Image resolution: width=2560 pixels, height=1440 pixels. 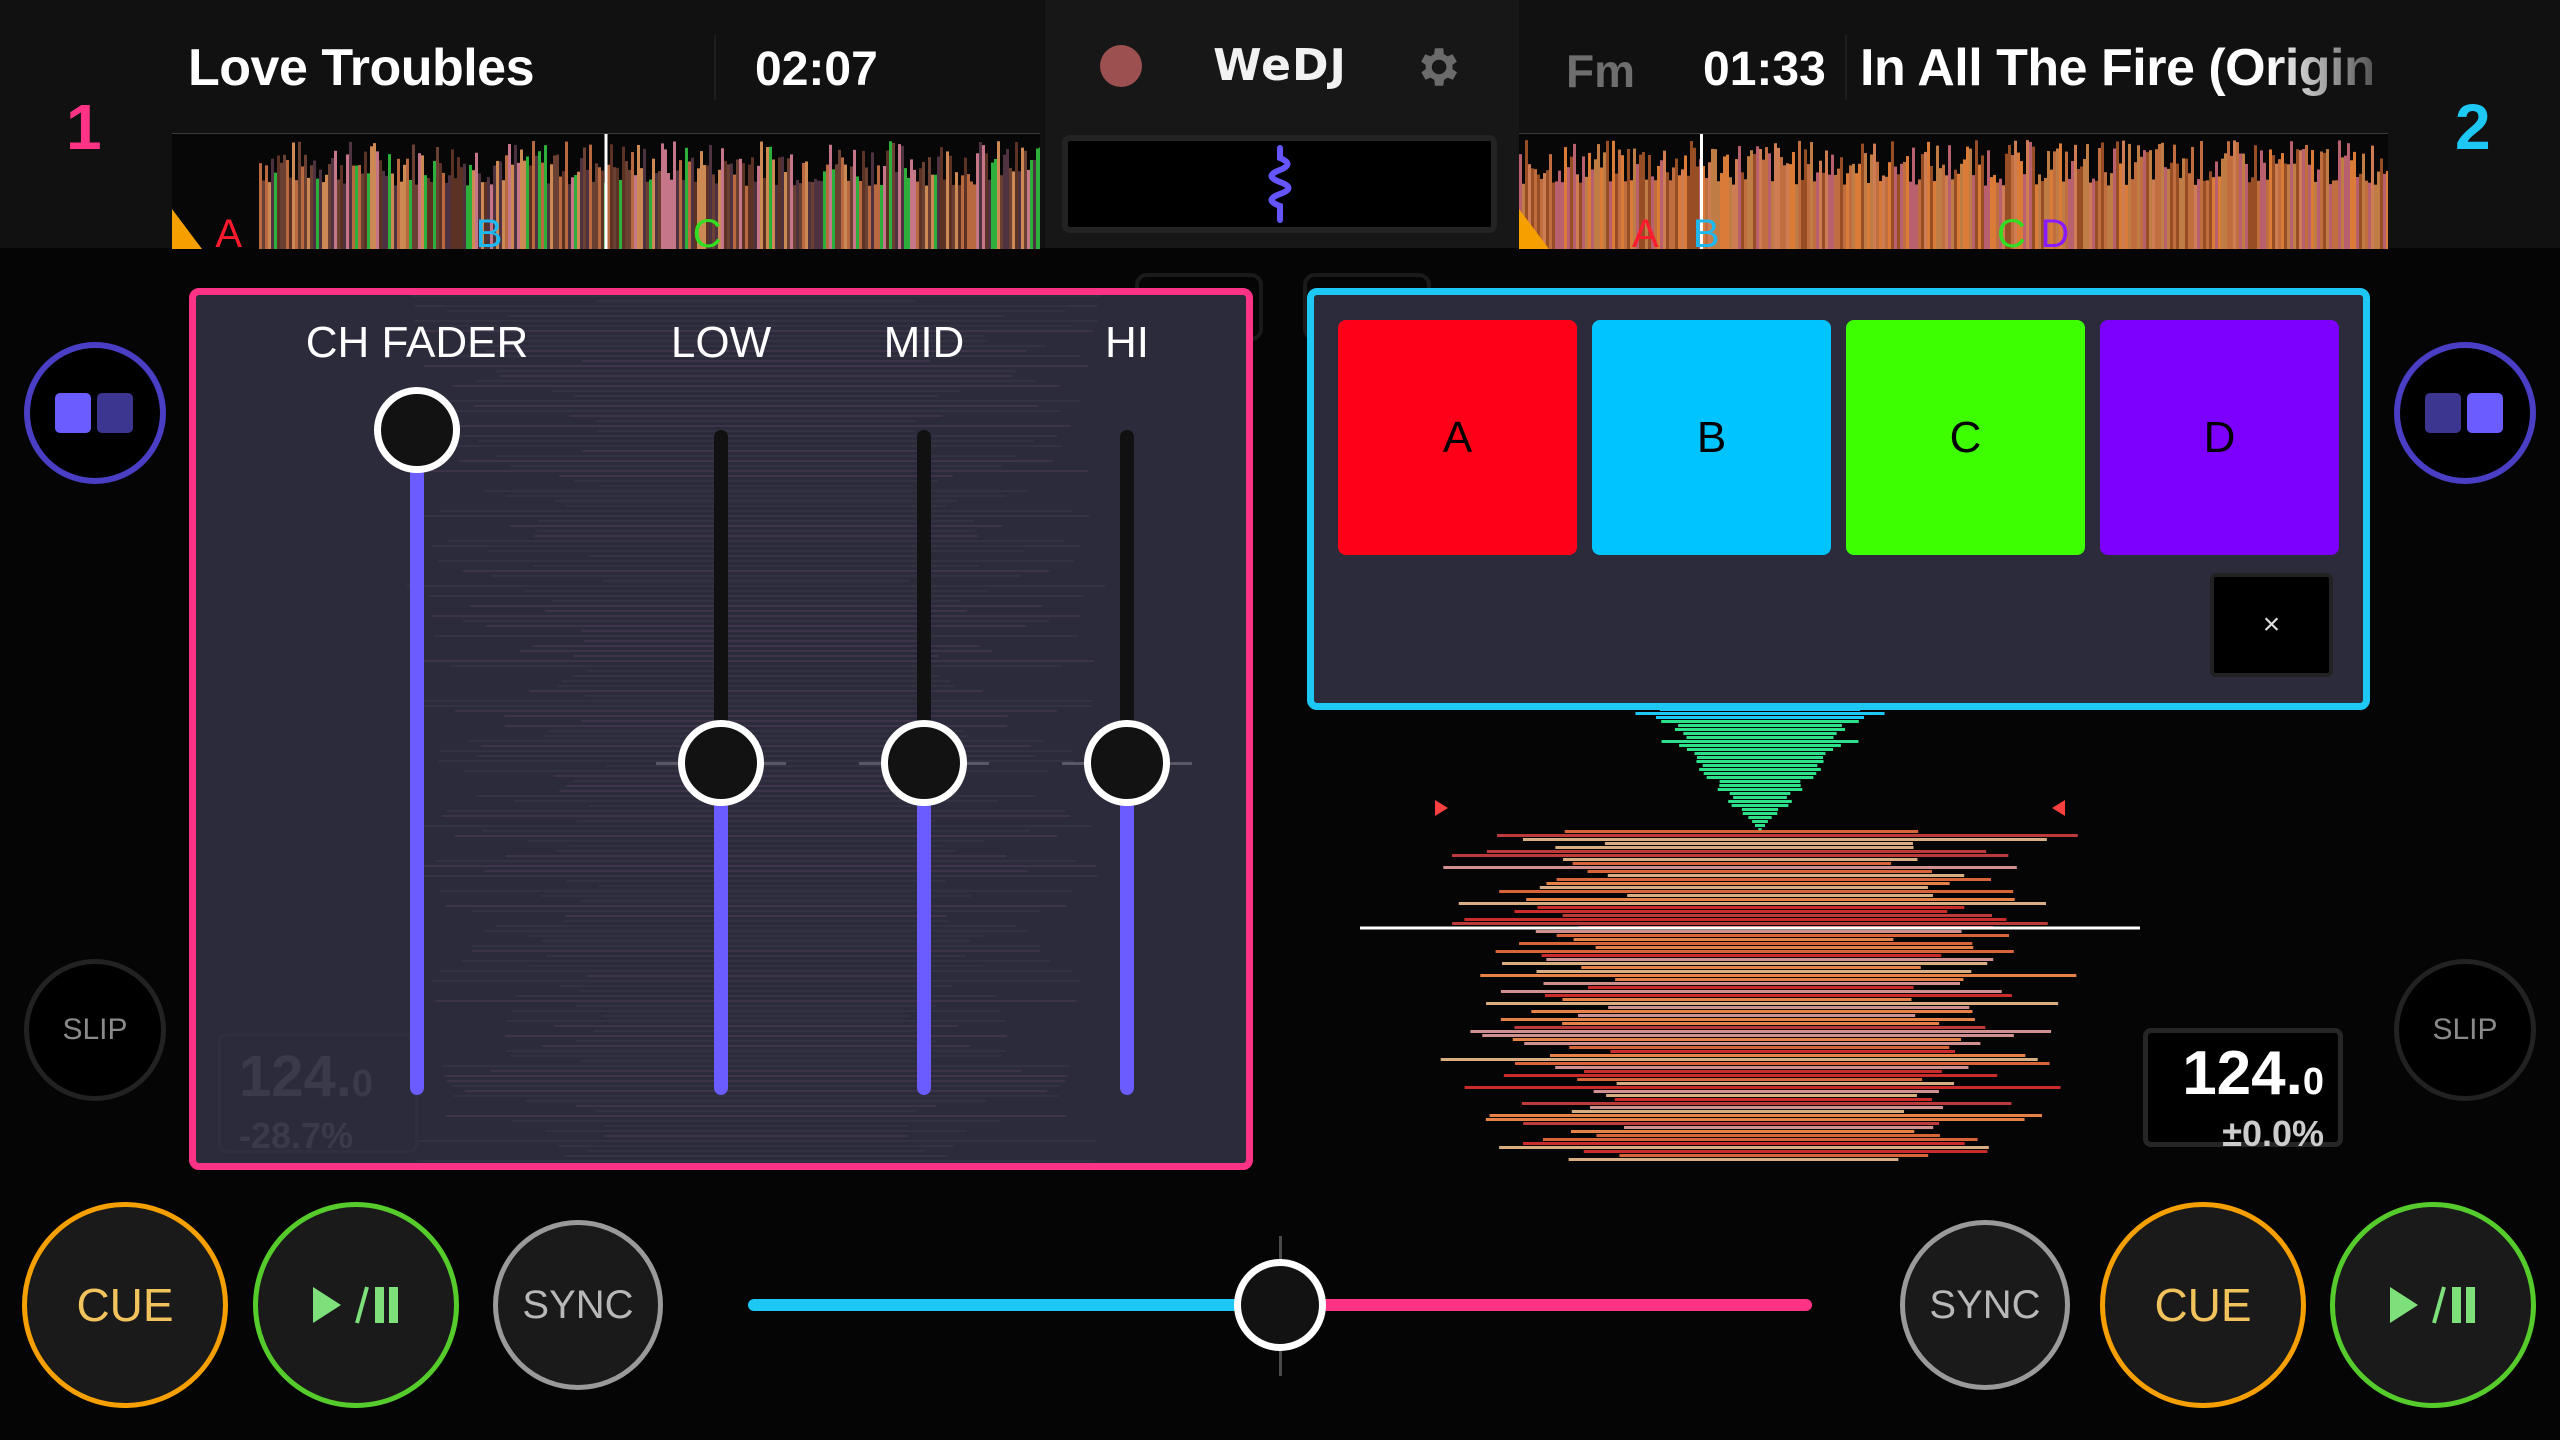 I want to click on hot-cue-pad-c: C, so click(x=1965, y=437).